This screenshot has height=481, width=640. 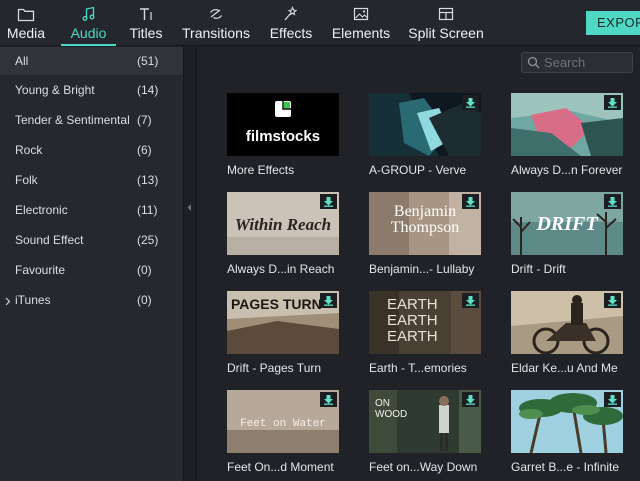 What do you see at coordinates (280, 467) in the screenshot?
I see `track-title: Feet On...d Moment` at bounding box center [280, 467].